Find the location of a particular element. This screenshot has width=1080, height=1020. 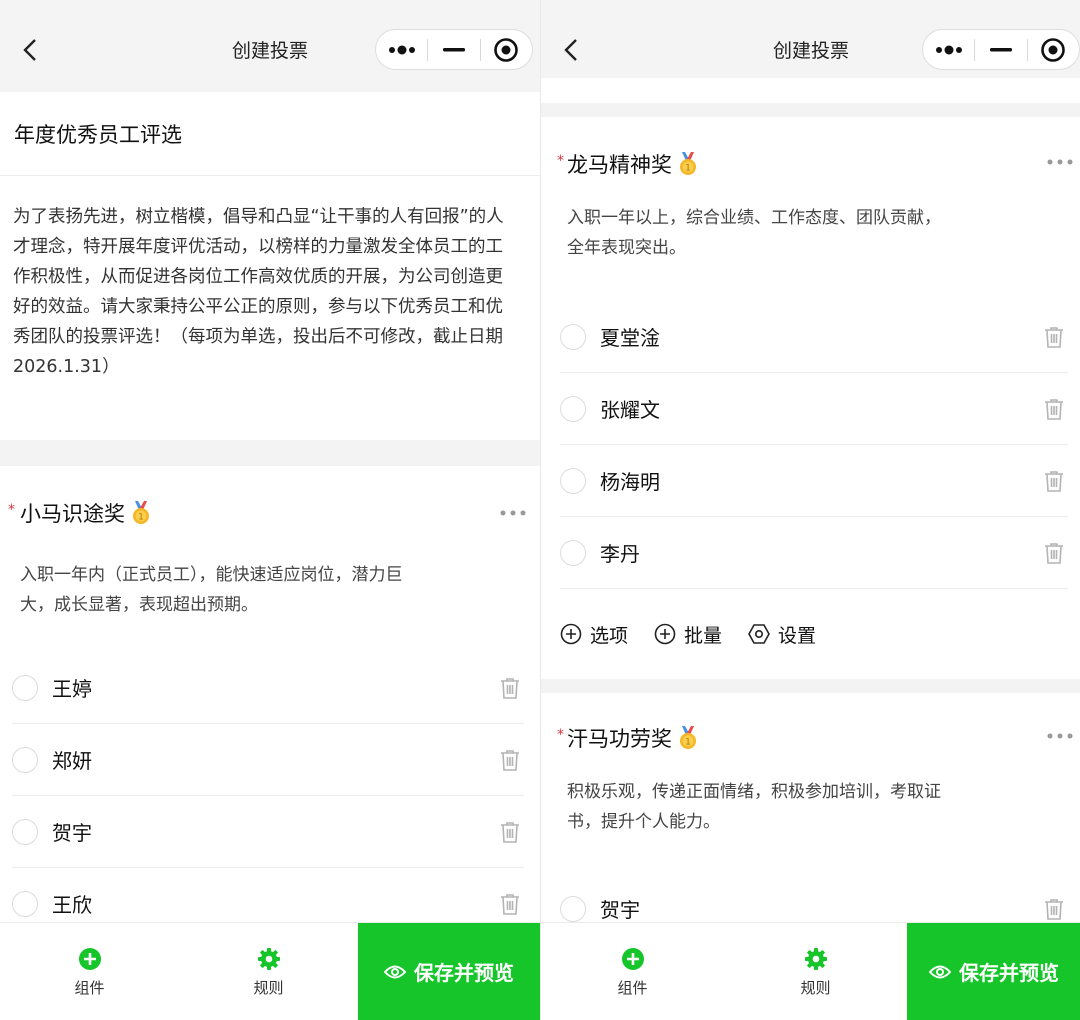

section-title-text: 汗马功劳奖 is located at coordinates (619, 739).